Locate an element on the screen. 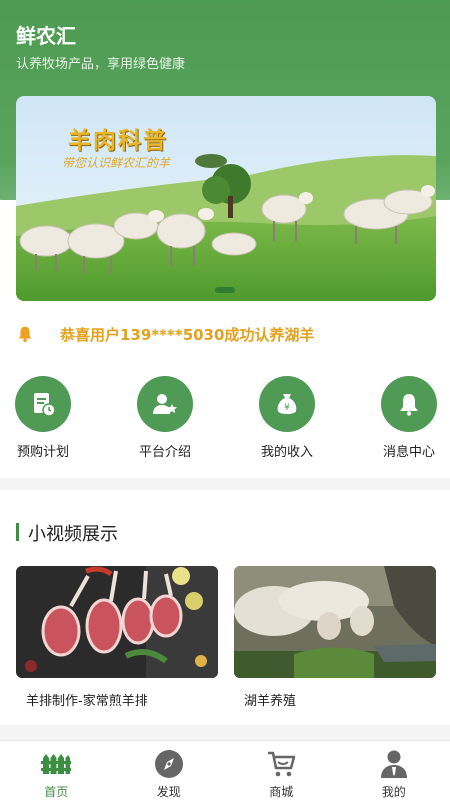  menu-item-platform-intro: 平台介绍 is located at coordinates (165, 418).